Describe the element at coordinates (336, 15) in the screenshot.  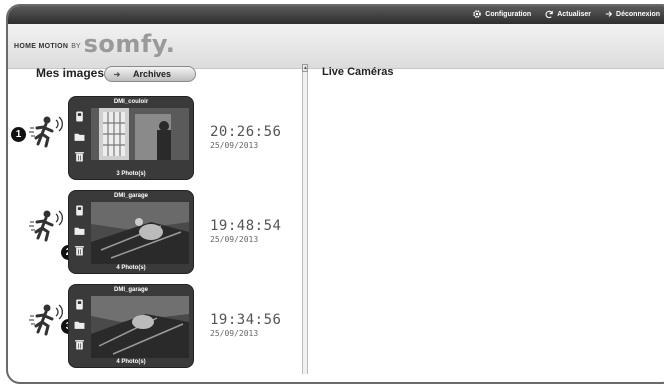
I see `top-bar: Configuration Actualiser Déconnexion` at that location.